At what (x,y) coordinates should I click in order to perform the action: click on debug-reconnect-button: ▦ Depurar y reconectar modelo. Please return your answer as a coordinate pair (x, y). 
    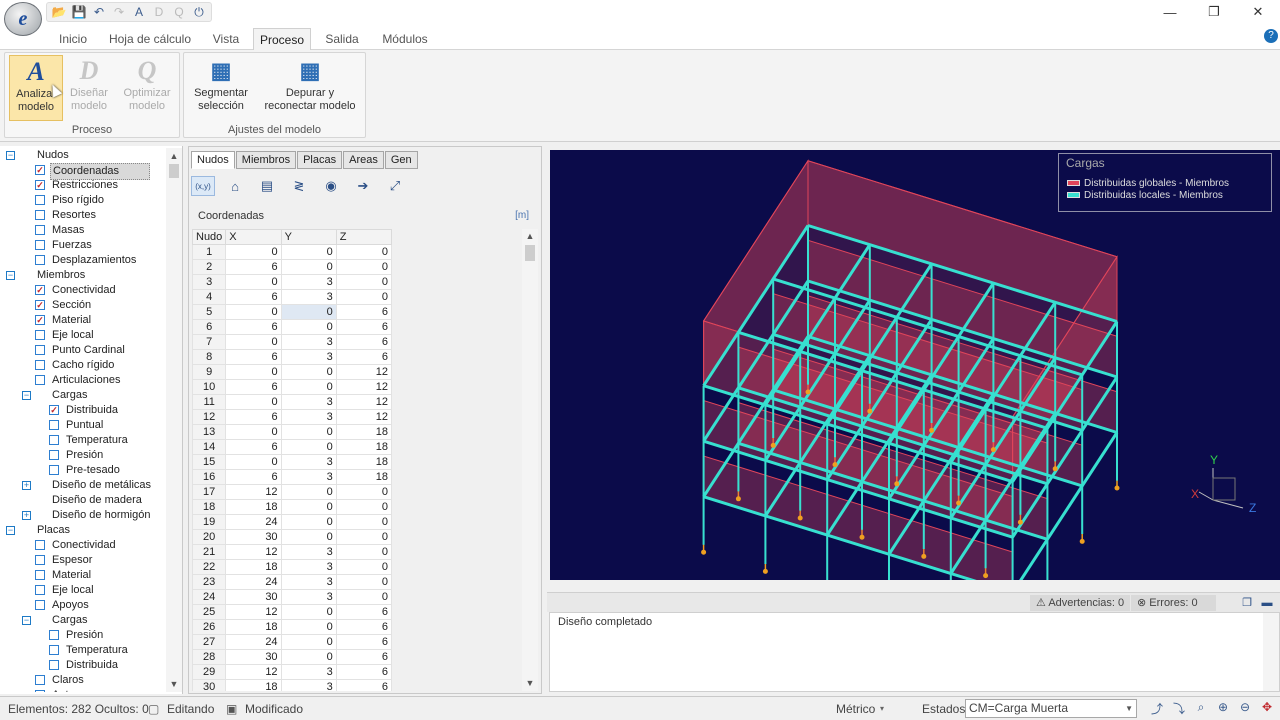
    Looking at the image, I should click on (310, 88).